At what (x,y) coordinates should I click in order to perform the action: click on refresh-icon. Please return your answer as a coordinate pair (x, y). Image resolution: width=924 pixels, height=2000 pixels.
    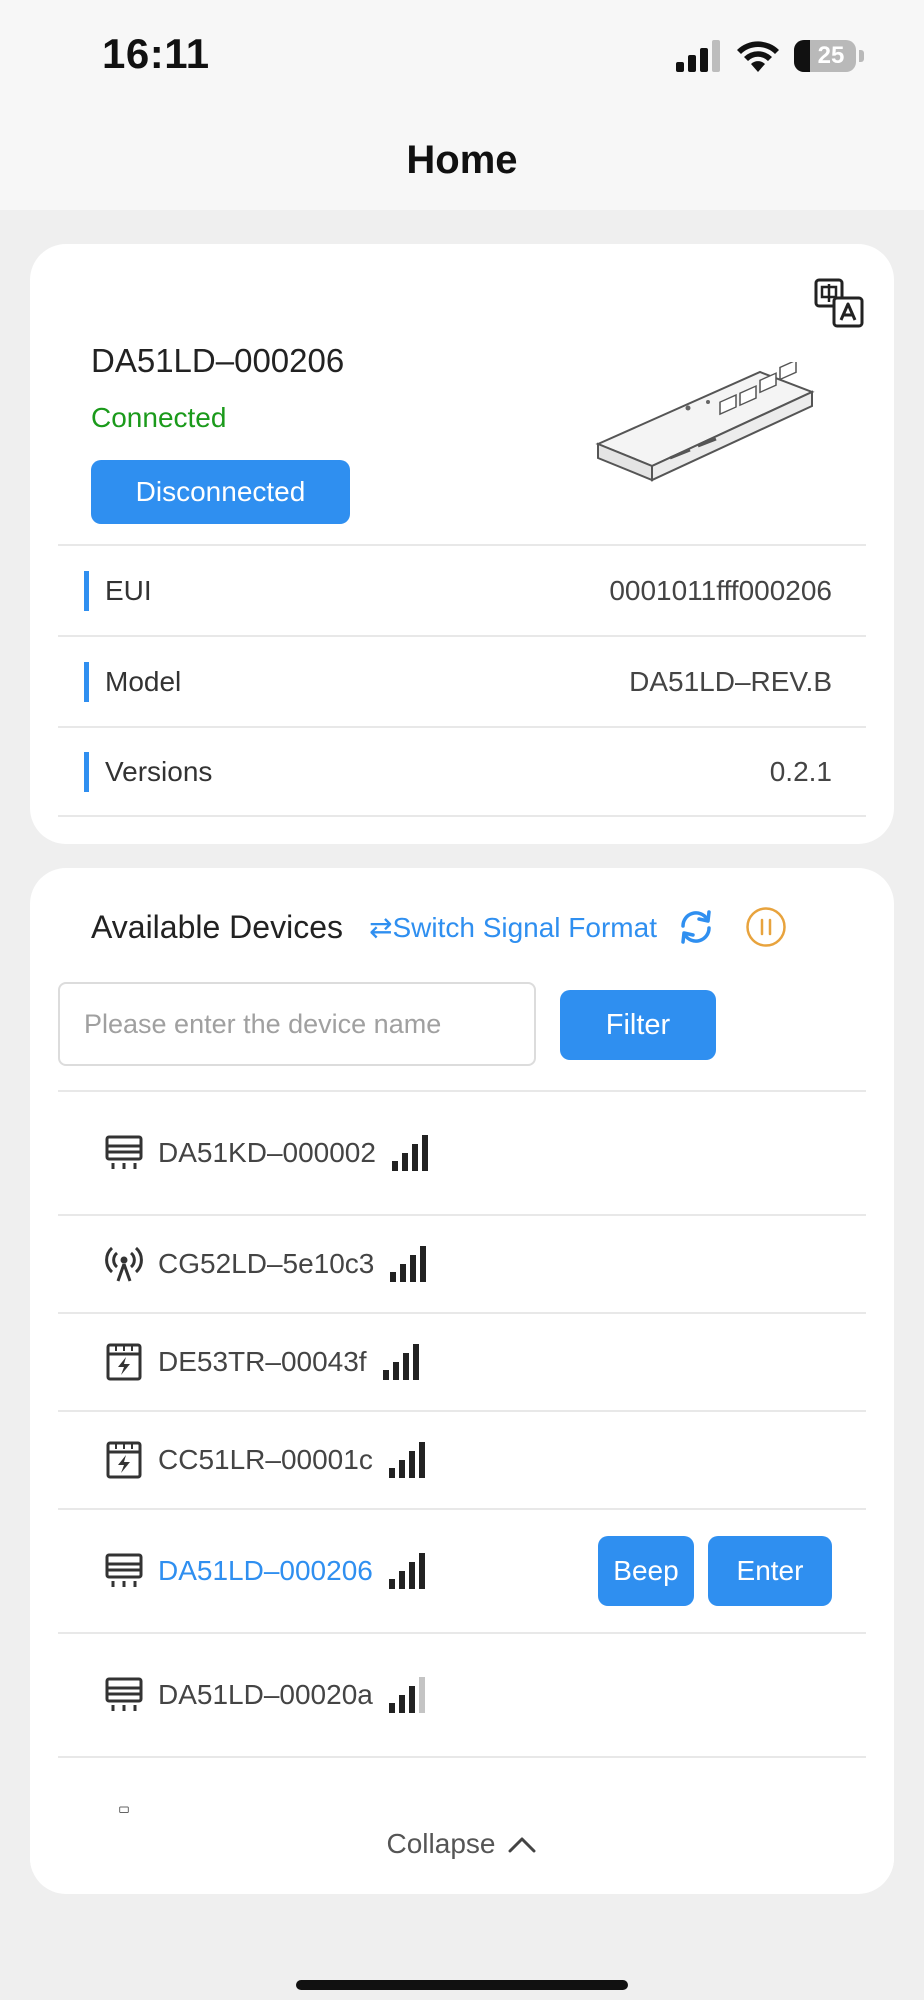
    Looking at the image, I should click on (696, 927).